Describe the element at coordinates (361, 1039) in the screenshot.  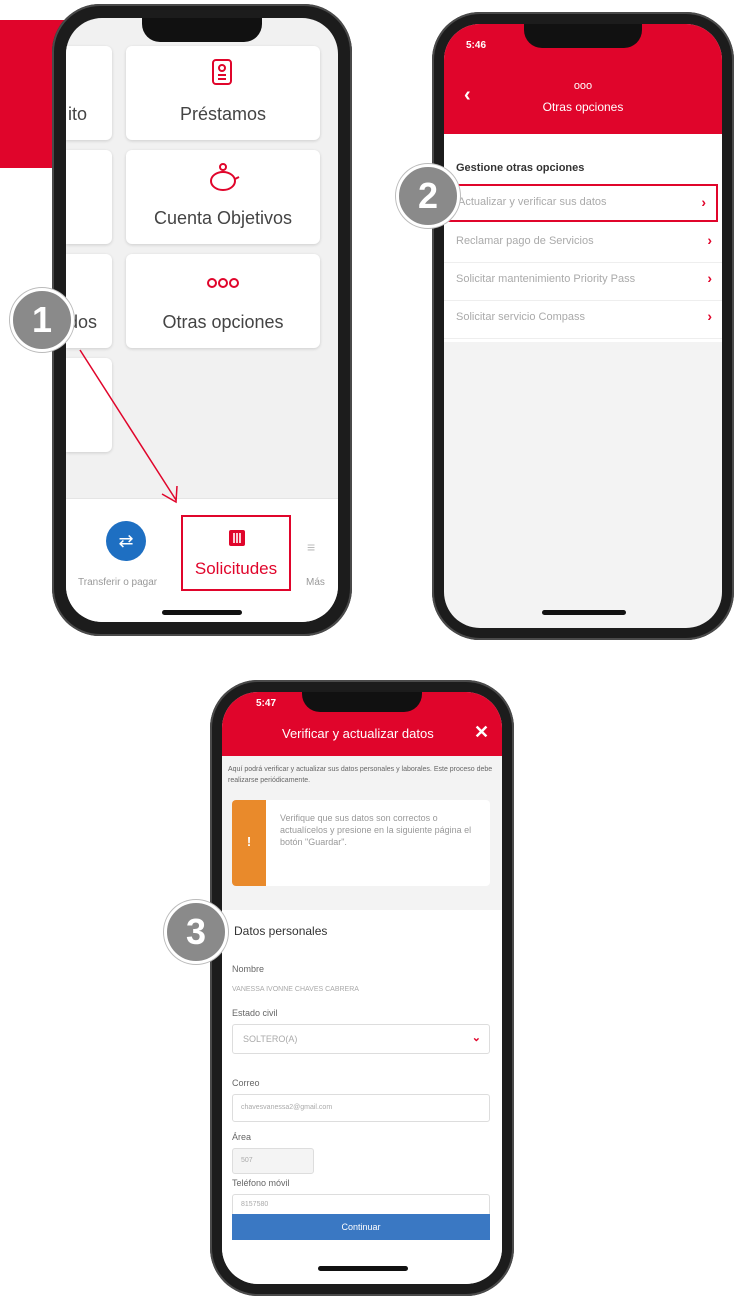
I see `estado-civil-select: SOLTERO(A) ⌄` at that location.